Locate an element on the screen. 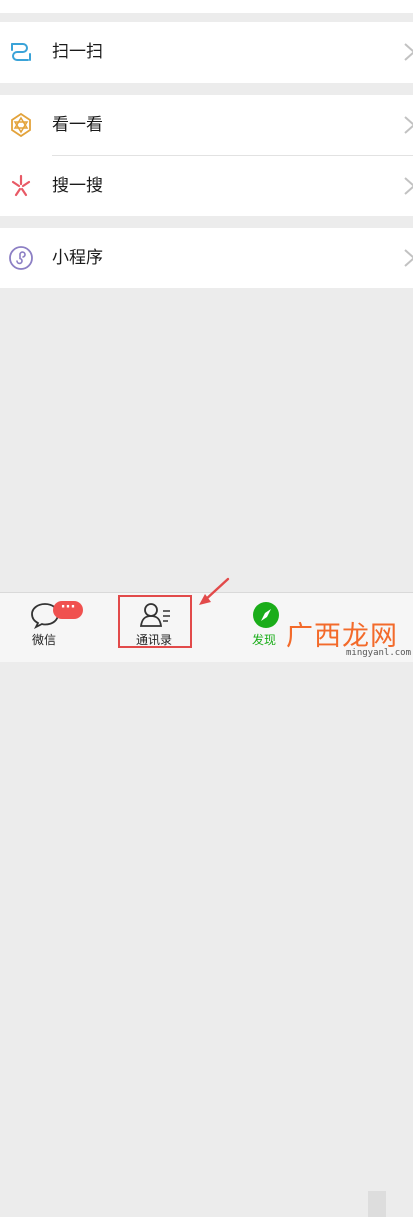 The width and height of the screenshot is (413, 1217). mini-program-icon is located at coordinates (21, 258).